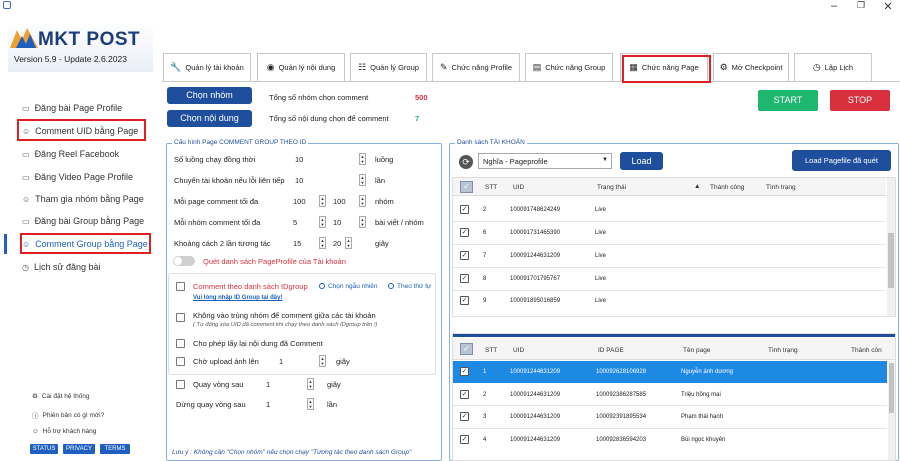 The image size is (900, 461). What do you see at coordinates (217, 222) in the screenshot?
I see `group-max-label: Mỗi nhóm comment tối đa` at bounding box center [217, 222].